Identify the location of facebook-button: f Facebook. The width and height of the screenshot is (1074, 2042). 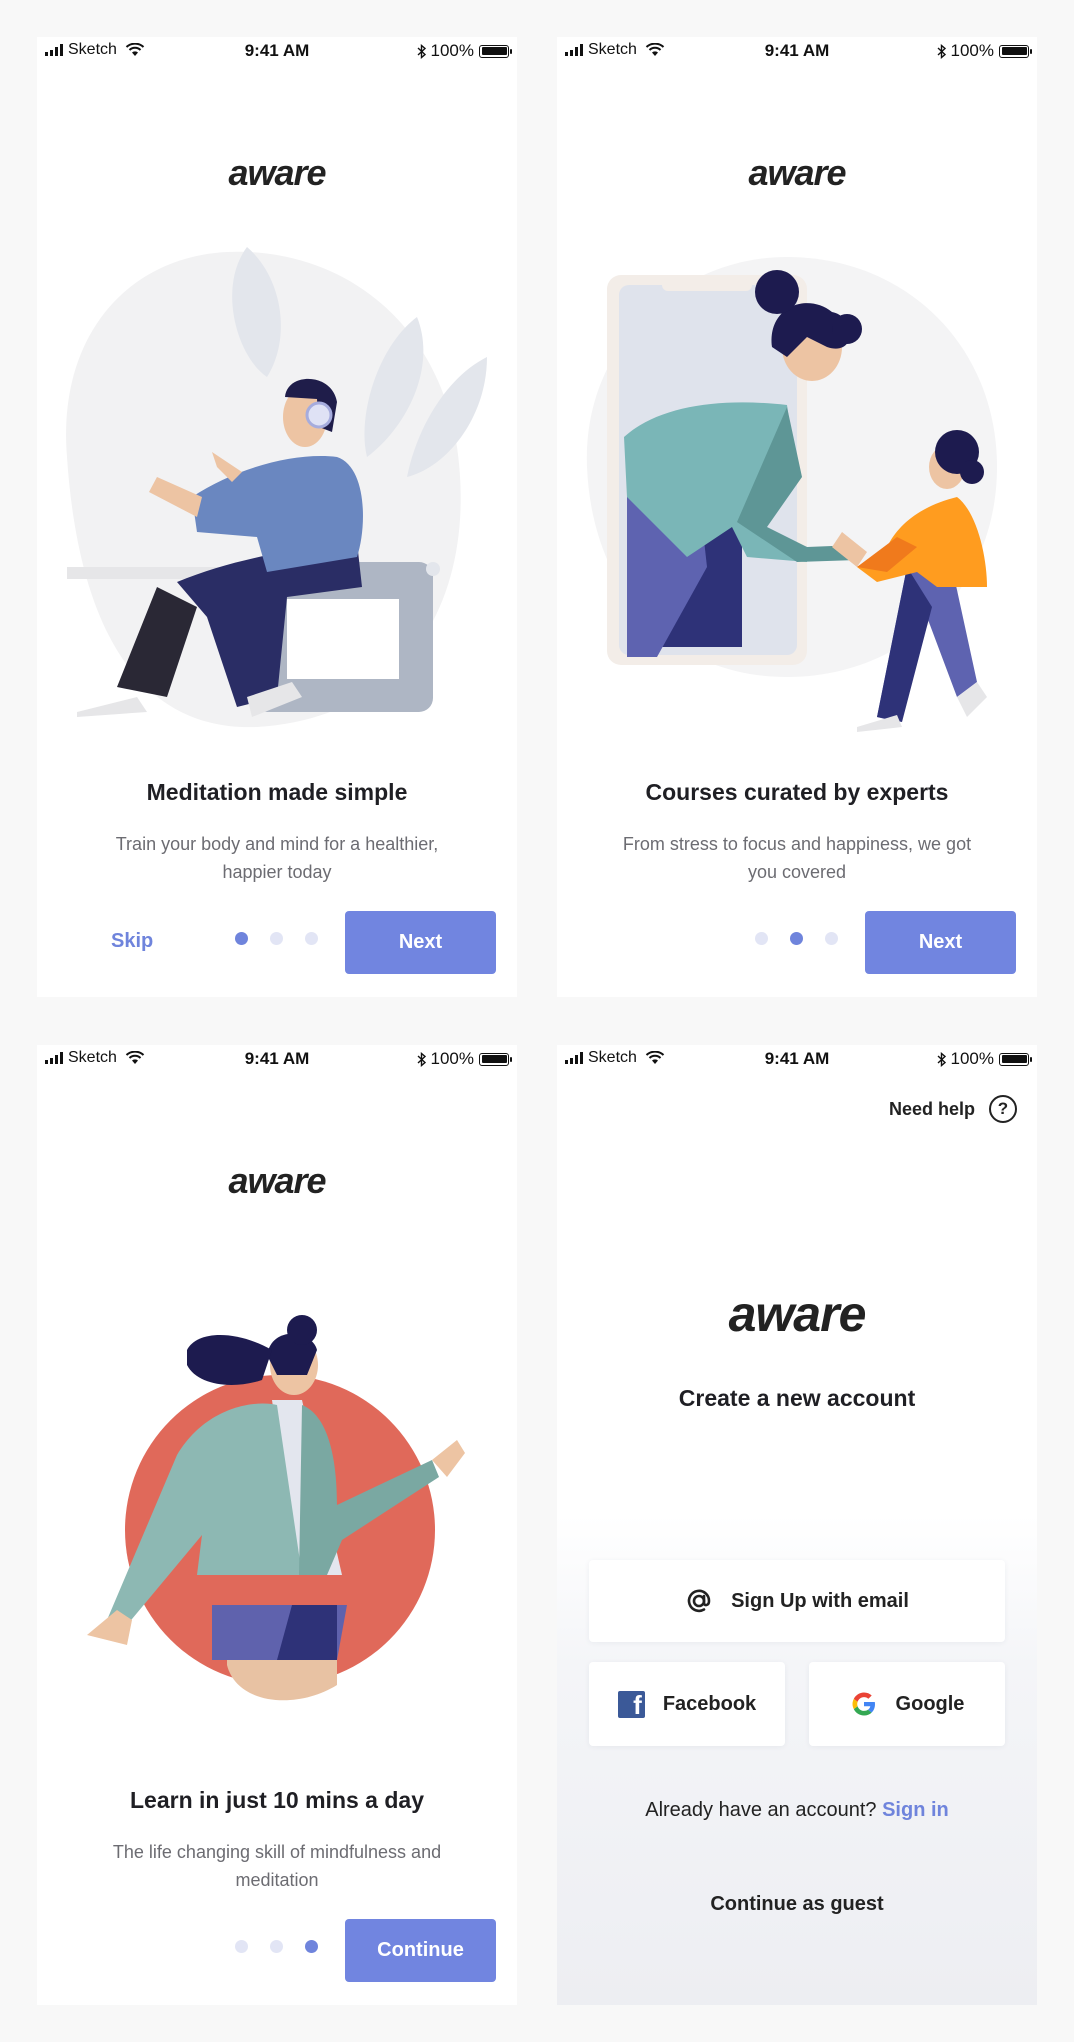
(687, 1704).